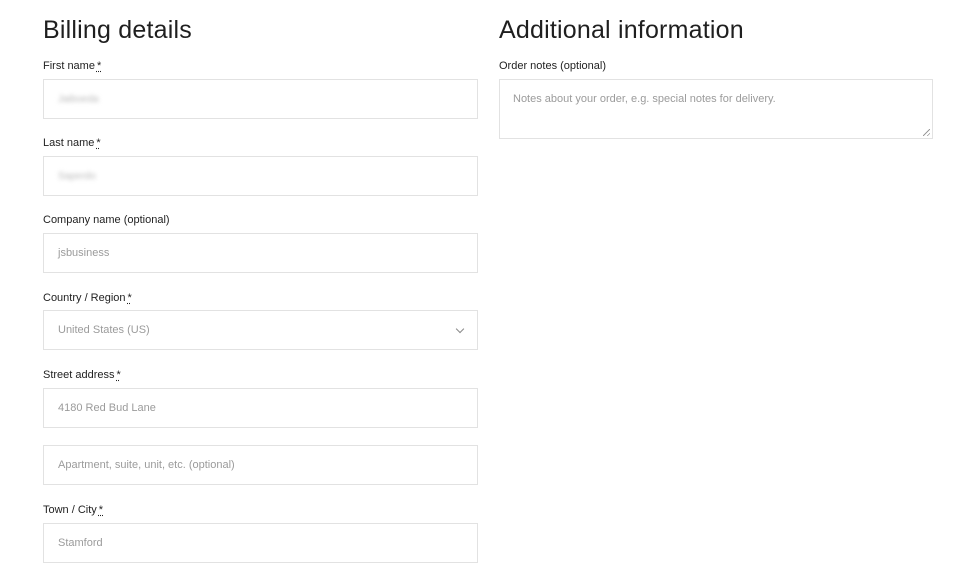 The height and width of the screenshot is (576, 969). I want to click on country-select: United States (US), so click(260, 330).